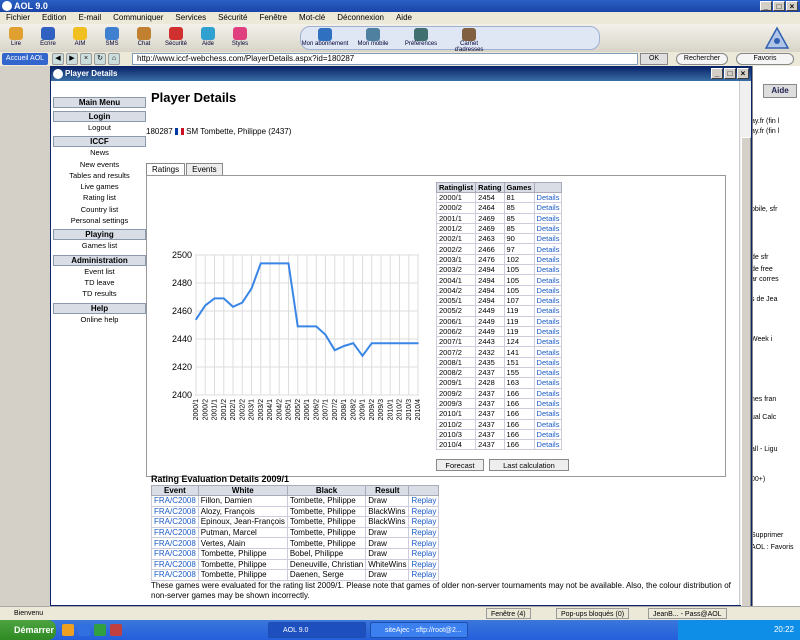  I want to click on toolbar-button-6: Aide, so click(208, 38).